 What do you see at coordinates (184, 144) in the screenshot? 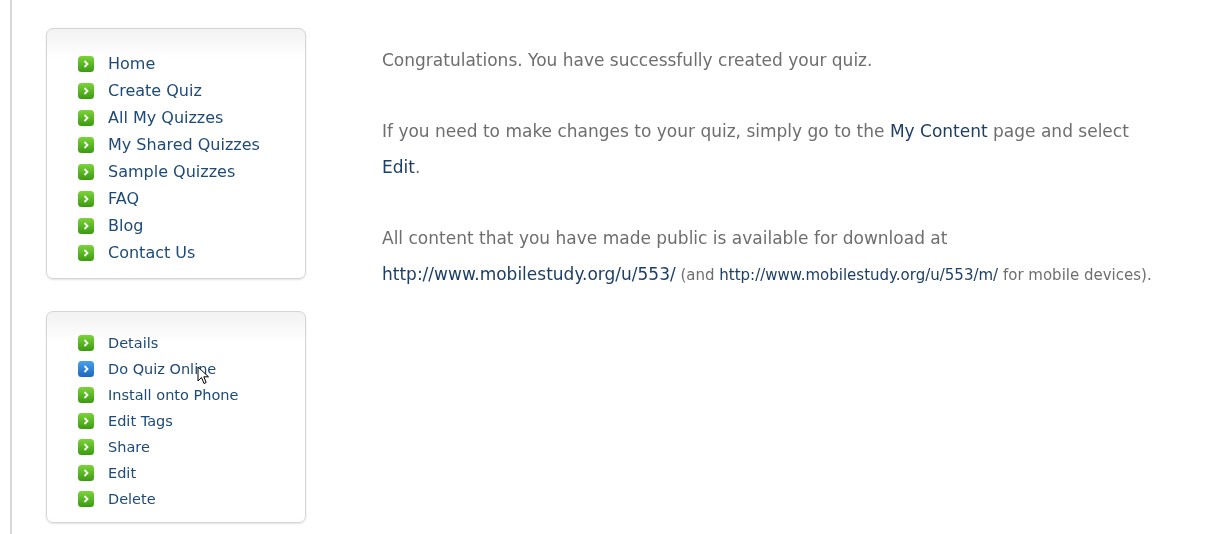
I see `menu-link: My Shared Quizzes` at bounding box center [184, 144].